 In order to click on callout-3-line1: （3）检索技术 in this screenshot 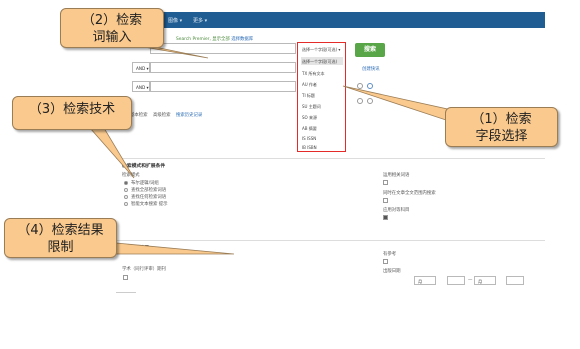, I will do `click(72, 109)`.